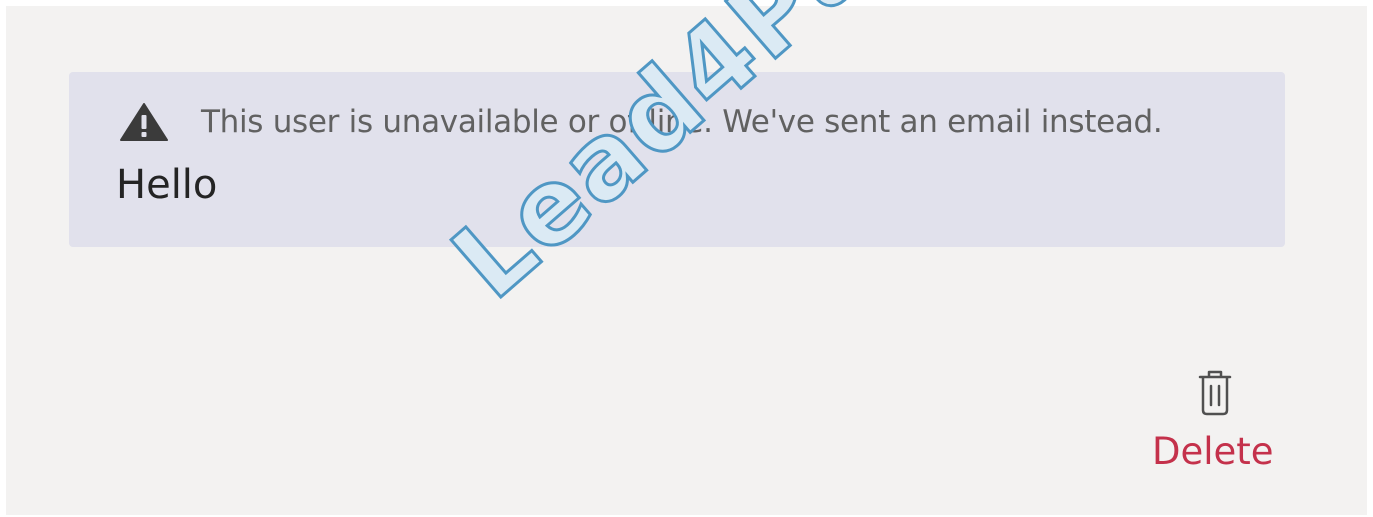  I want to click on delete-label: Delete, so click(1213, 451).